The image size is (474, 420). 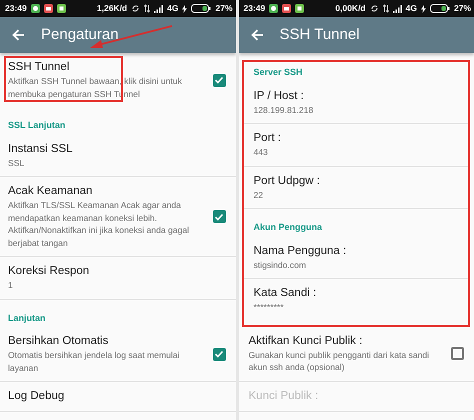 What do you see at coordinates (94, 361) in the screenshot?
I see `setting-summary: Otomatis bersihkan jendela log saat memulai layanan` at bounding box center [94, 361].